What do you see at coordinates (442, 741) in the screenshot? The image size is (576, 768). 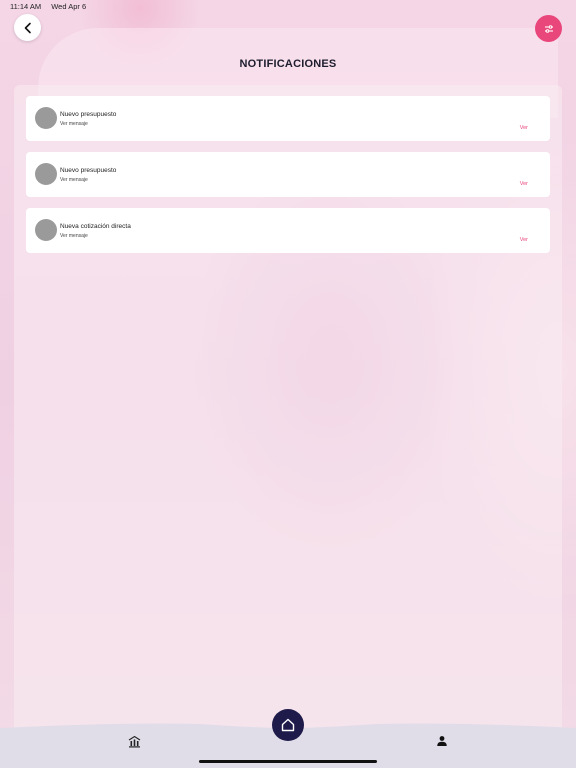 I see `user-icon` at bounding box center [442, 741].